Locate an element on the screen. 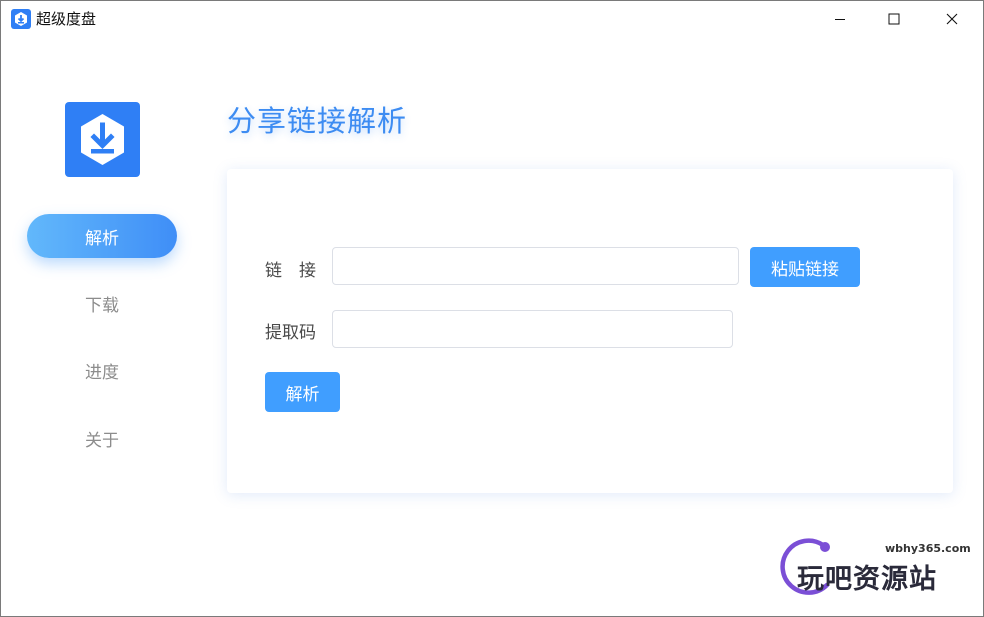 The image size is (984, 617). sidebar-item-label: 关于 is located at coordinates (102, 440).